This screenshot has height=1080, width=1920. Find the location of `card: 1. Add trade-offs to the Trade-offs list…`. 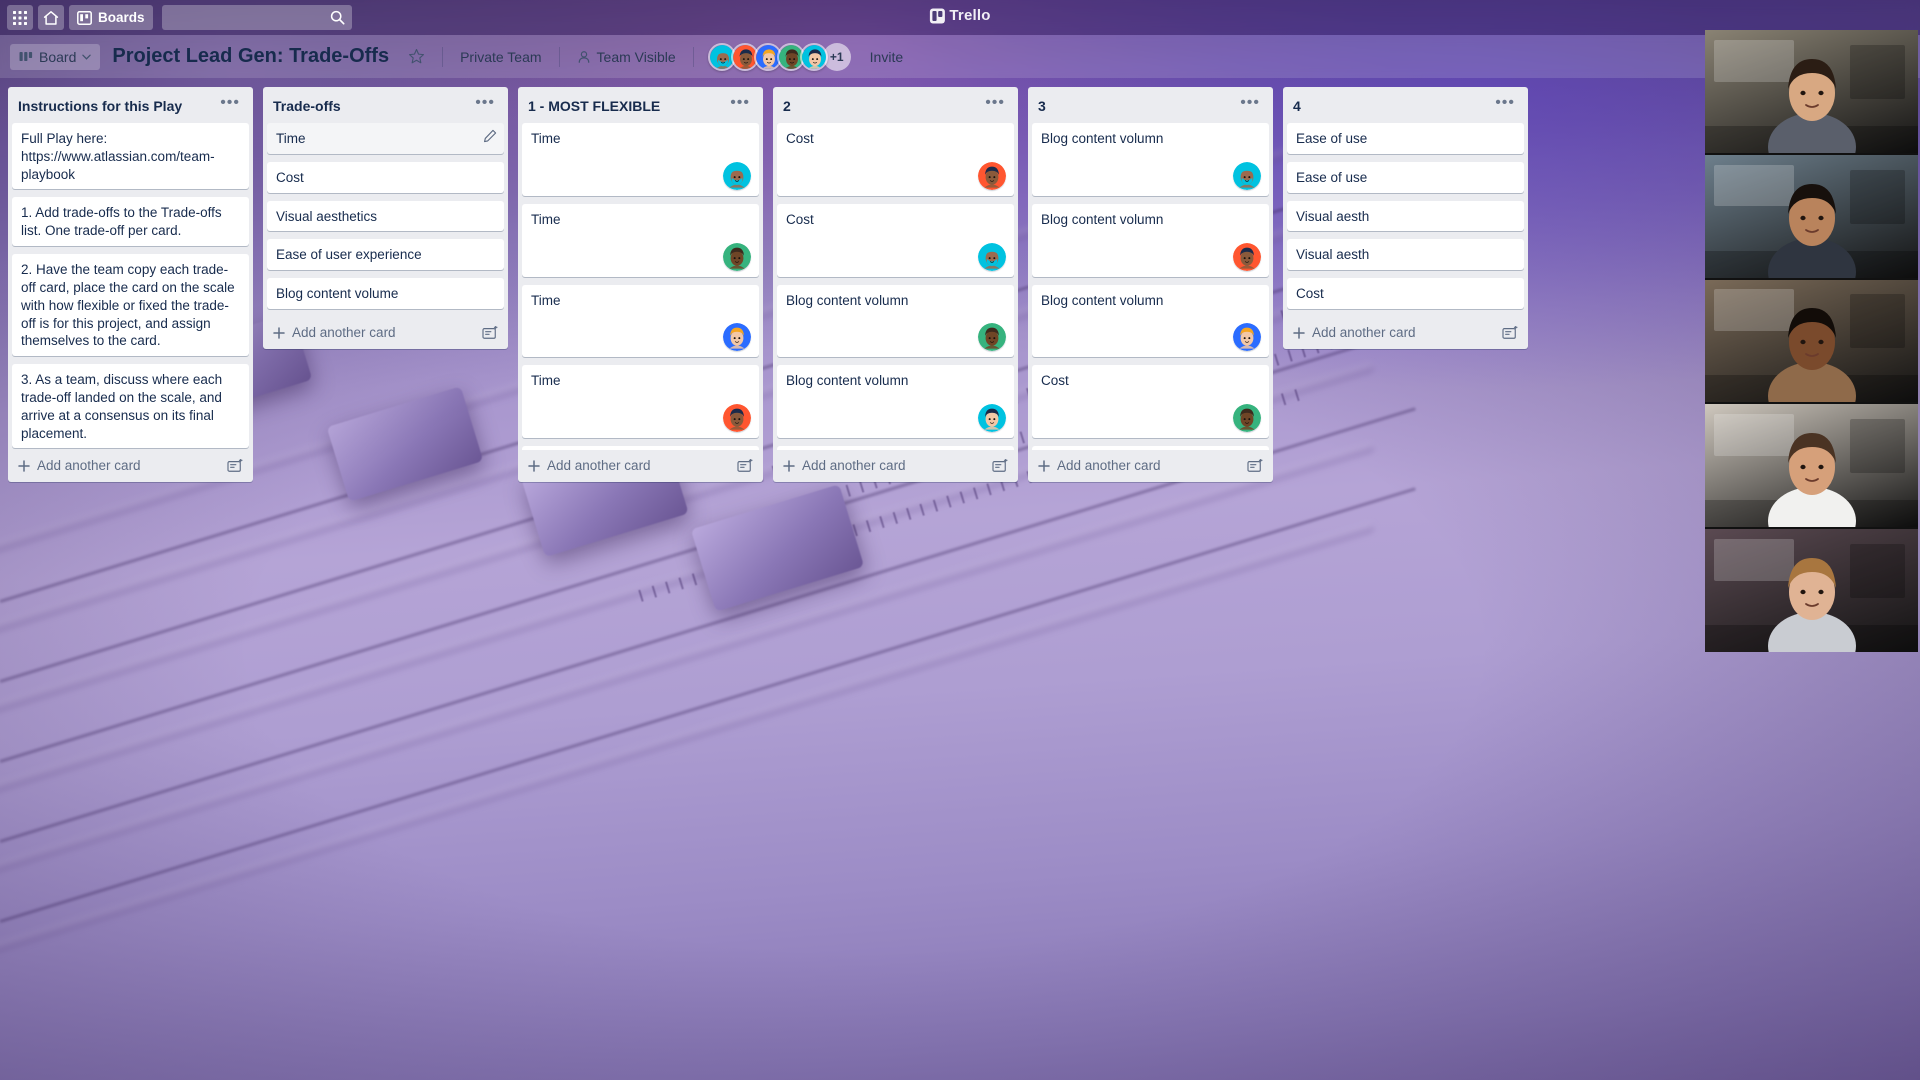

card: 1. Add trade-offs to the Trade-offs list… is located at coordinates (130, 222).